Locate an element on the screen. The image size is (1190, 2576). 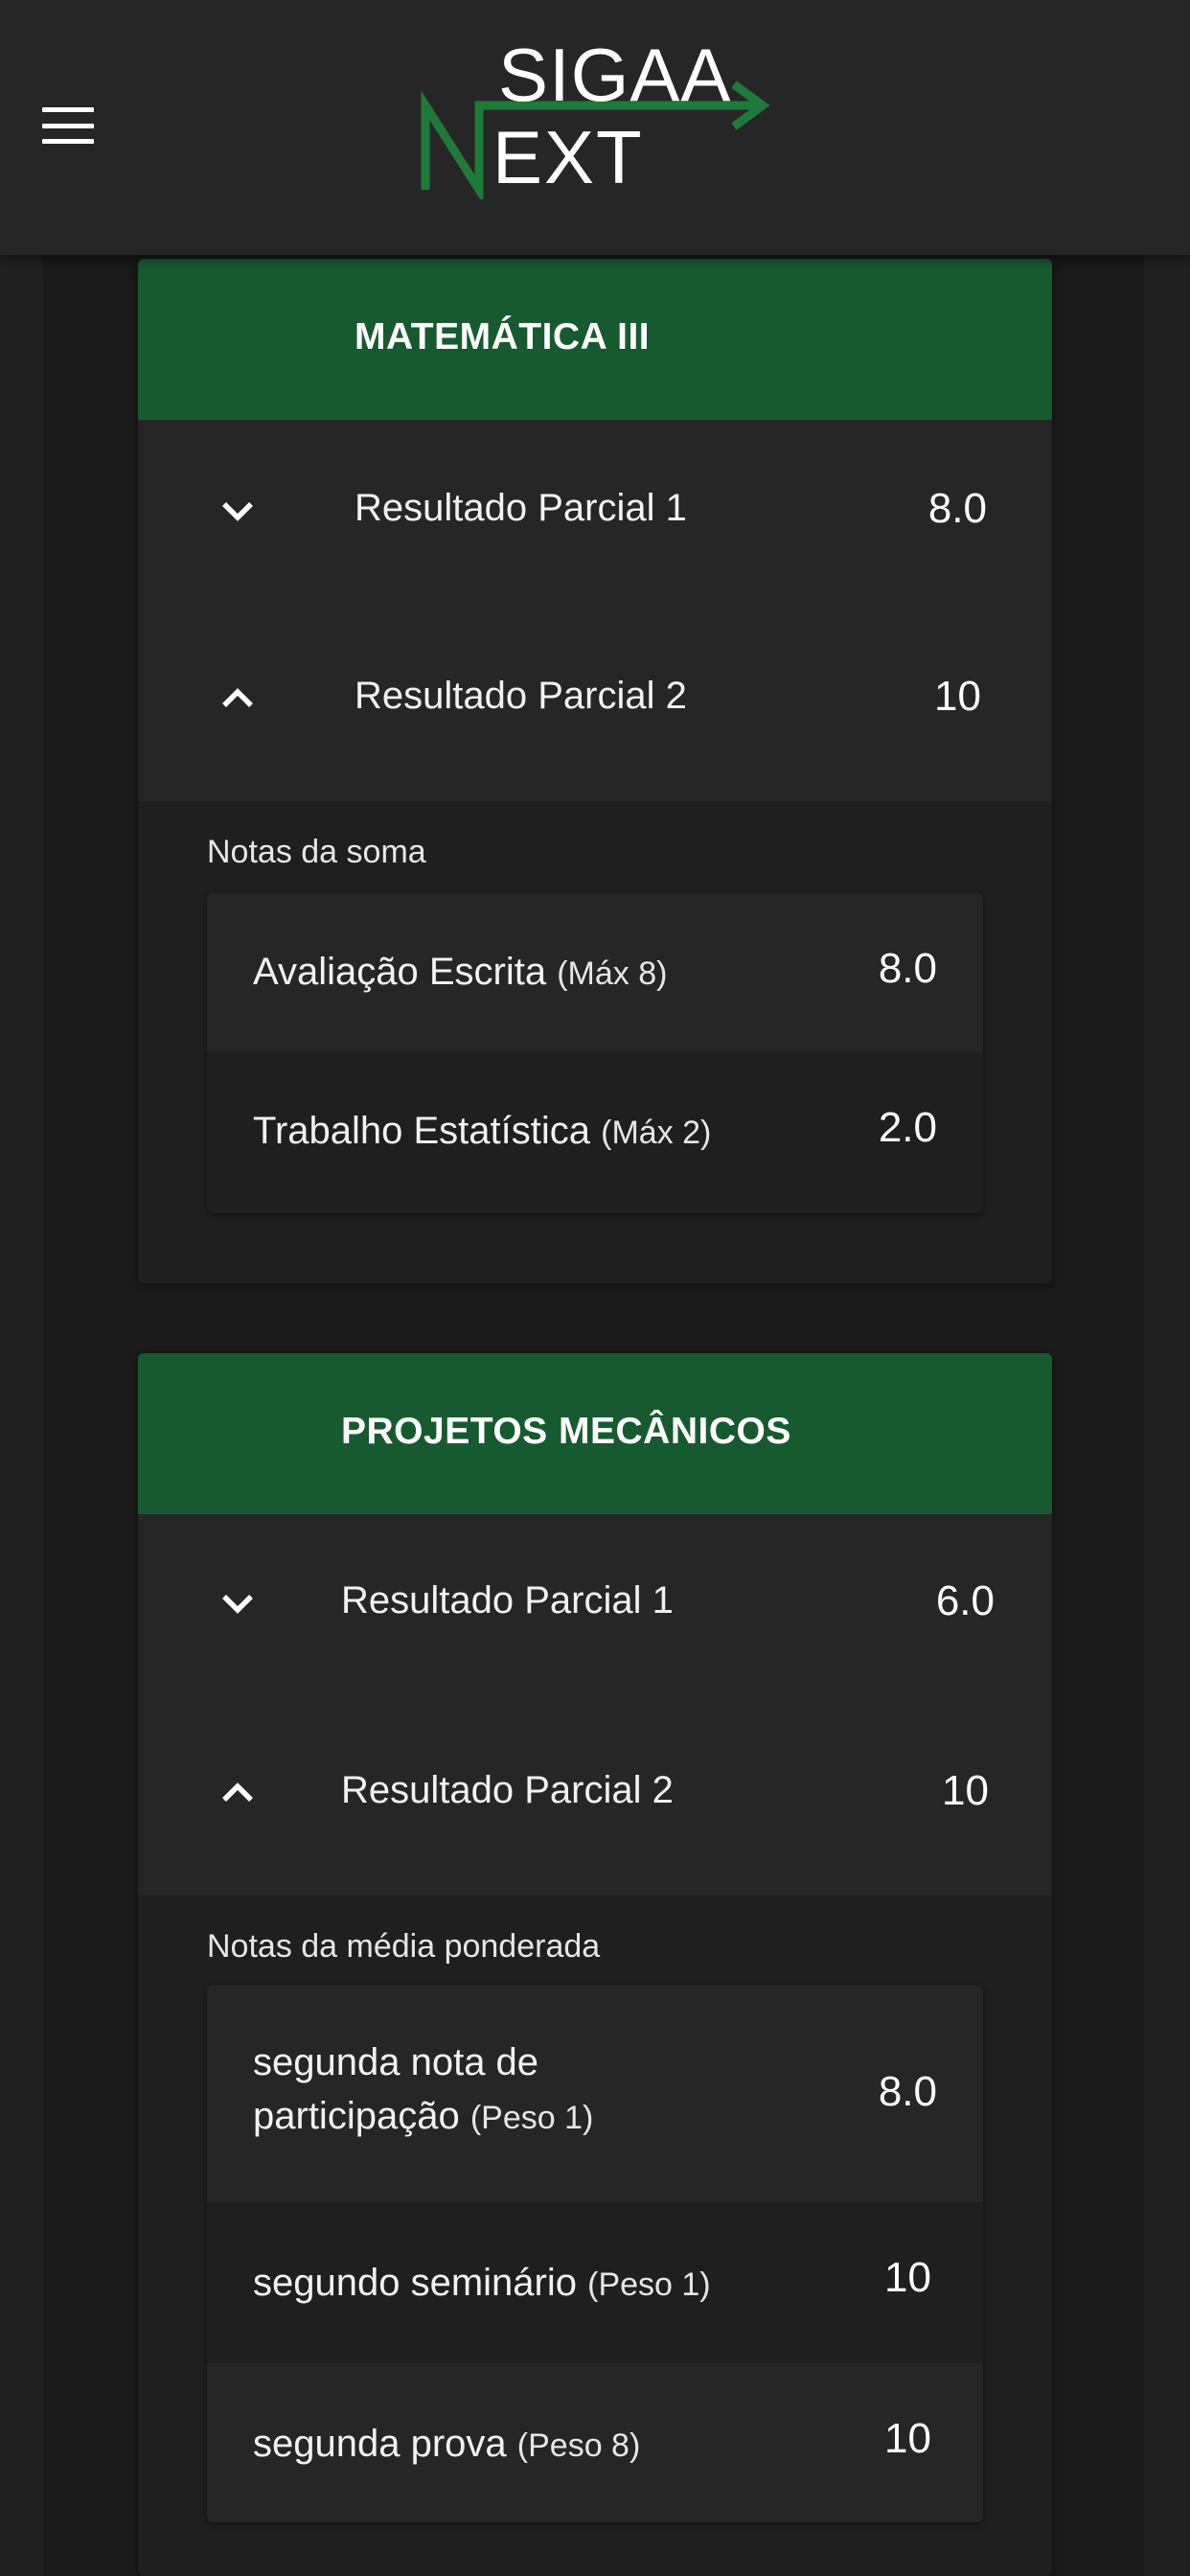
result-value: 6.0 is located at coordinates (965, 1600).